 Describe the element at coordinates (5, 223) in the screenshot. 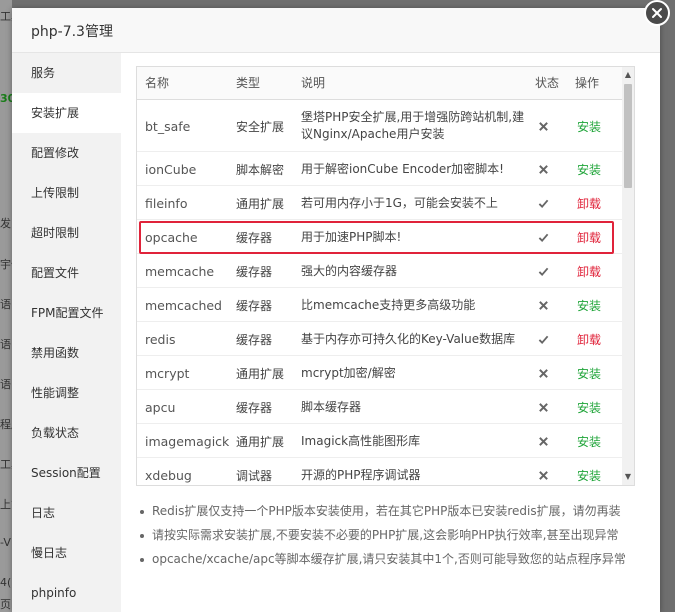

I see `background-text: 发` at that location.